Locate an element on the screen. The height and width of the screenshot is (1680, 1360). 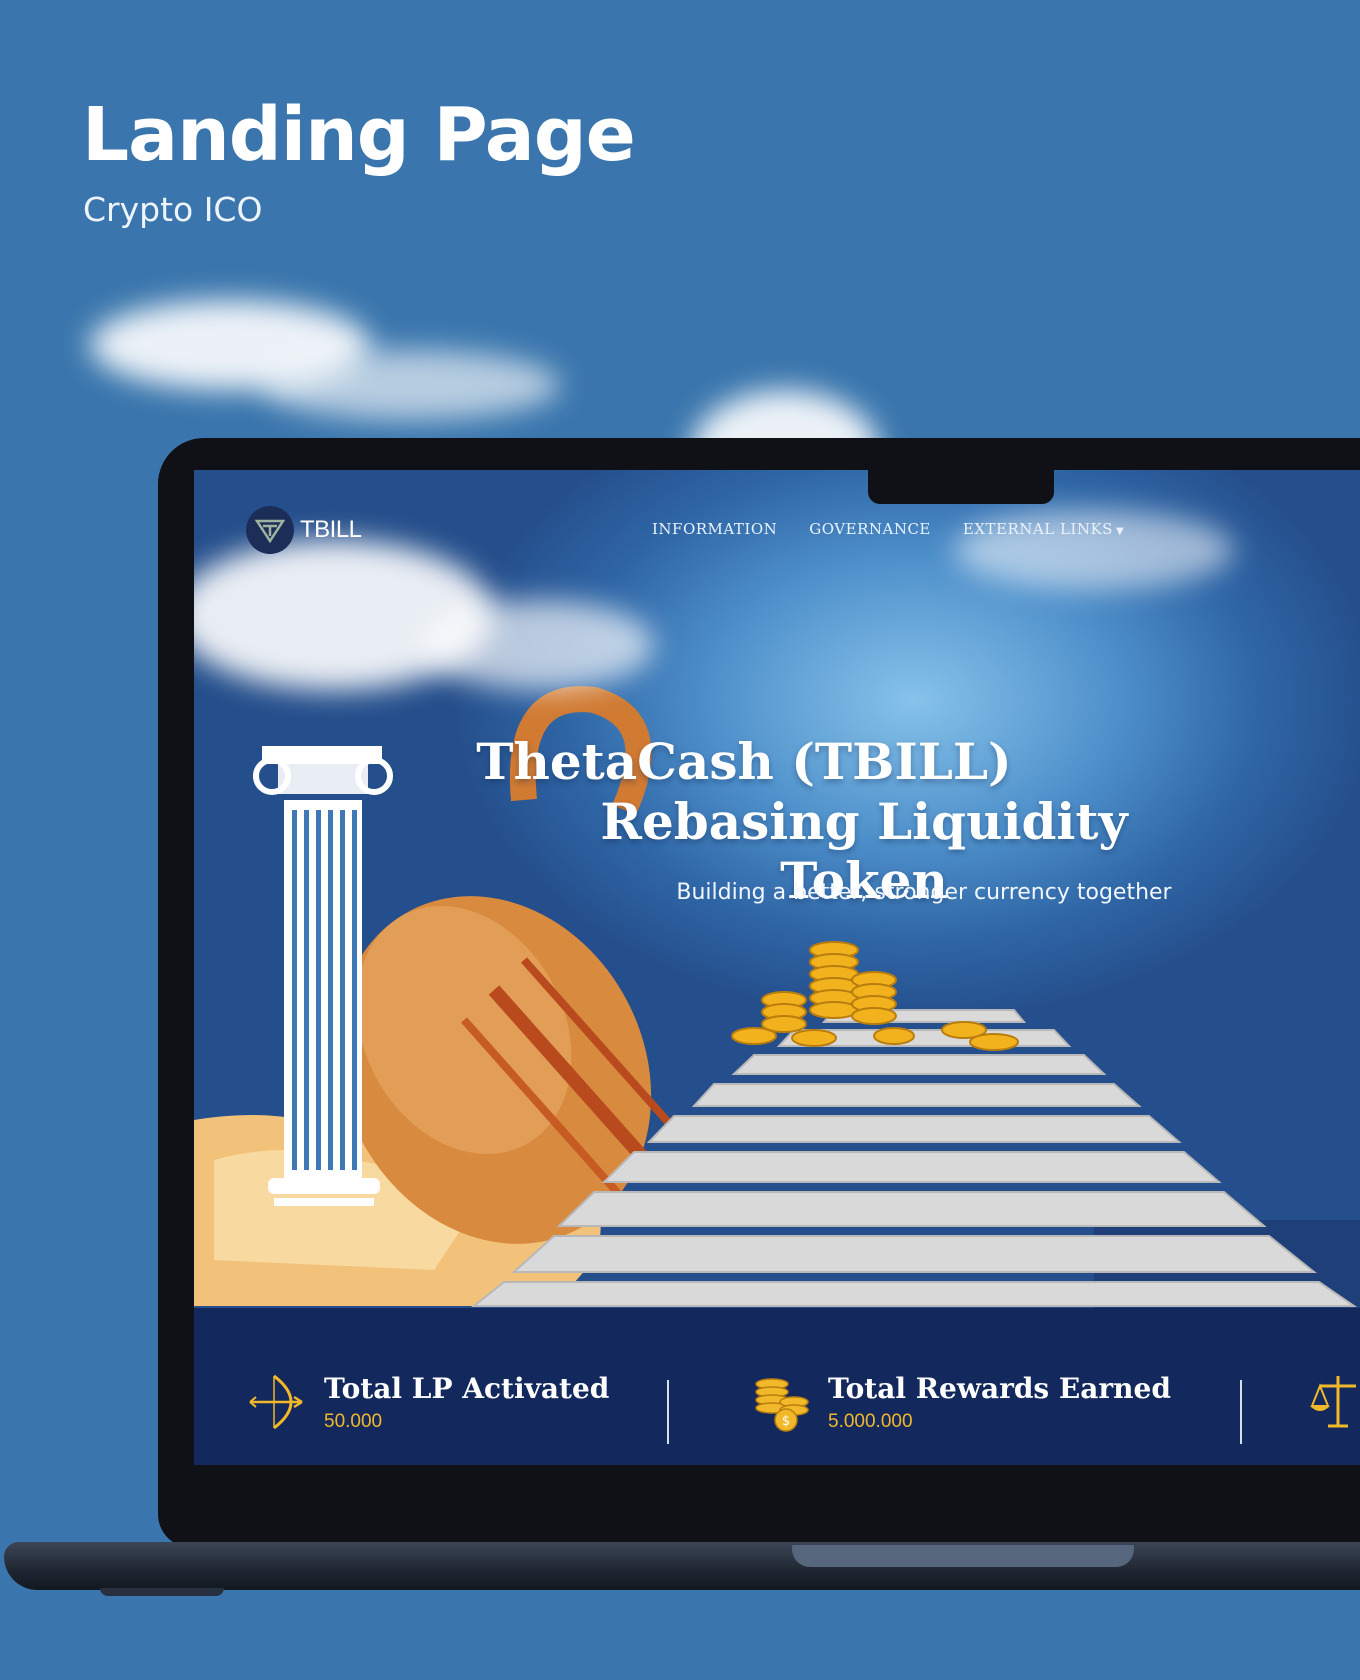
stat-total-rewards: $ Total Rewards Earned 5.000.000 is located at coordinates (960, 1402).